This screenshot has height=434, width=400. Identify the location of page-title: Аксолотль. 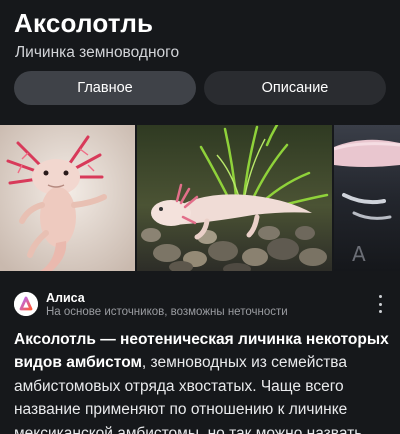
(84, 23).